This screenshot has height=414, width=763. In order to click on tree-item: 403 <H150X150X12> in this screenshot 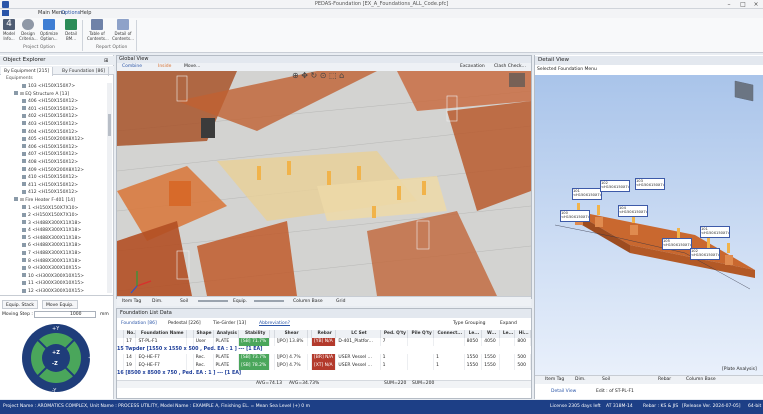, I will do `click(53, 125)`.